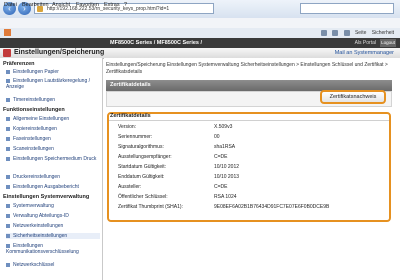  What do you see at coordinates (46, 197) in the screenshot?
I see `sidebar-group-system: Einstellungen Systemverwaltung` at bounding box center [46, 197].